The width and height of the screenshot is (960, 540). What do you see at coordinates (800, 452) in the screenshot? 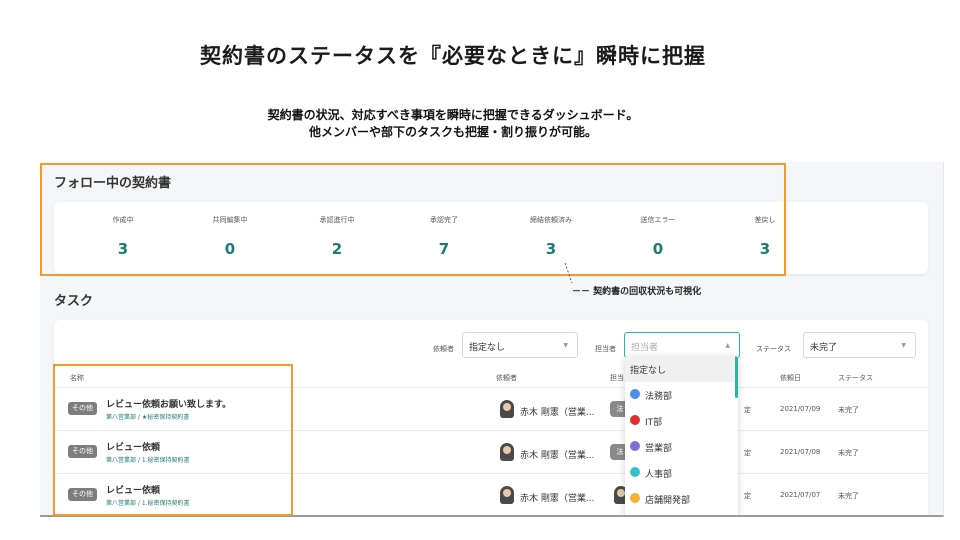
I see `request-date: 2021/07/08` at bounding box center [800, 452].